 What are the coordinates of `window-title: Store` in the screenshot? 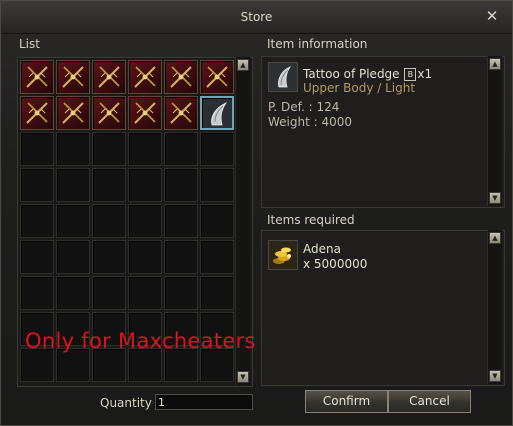 It's located at (256, 17).